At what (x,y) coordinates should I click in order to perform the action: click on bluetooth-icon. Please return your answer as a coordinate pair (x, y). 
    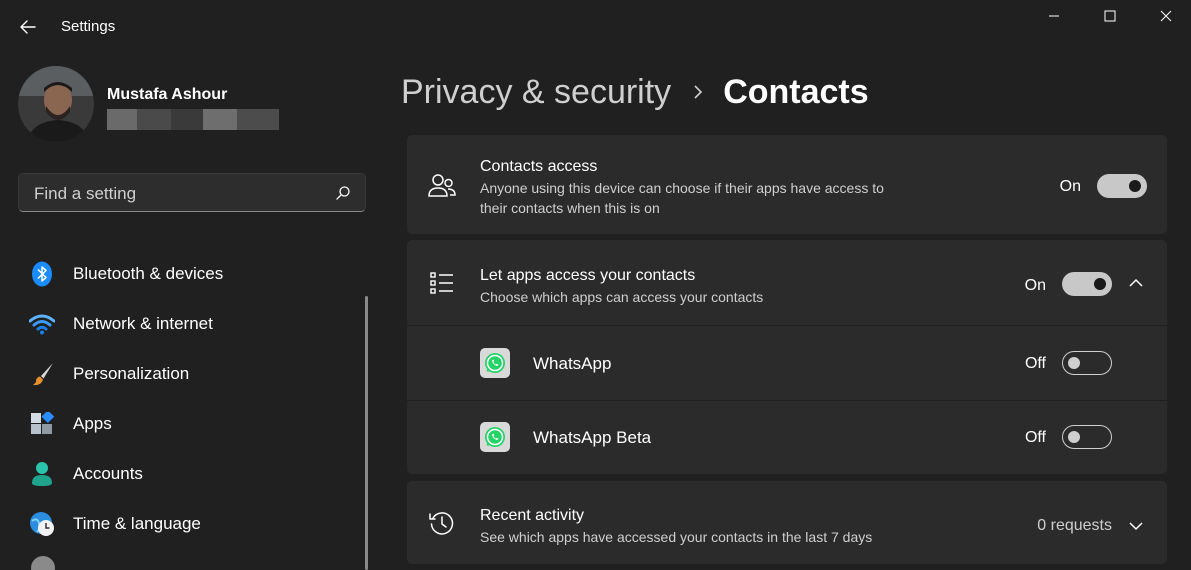
    Looking at the image, I should click on (42, 274).